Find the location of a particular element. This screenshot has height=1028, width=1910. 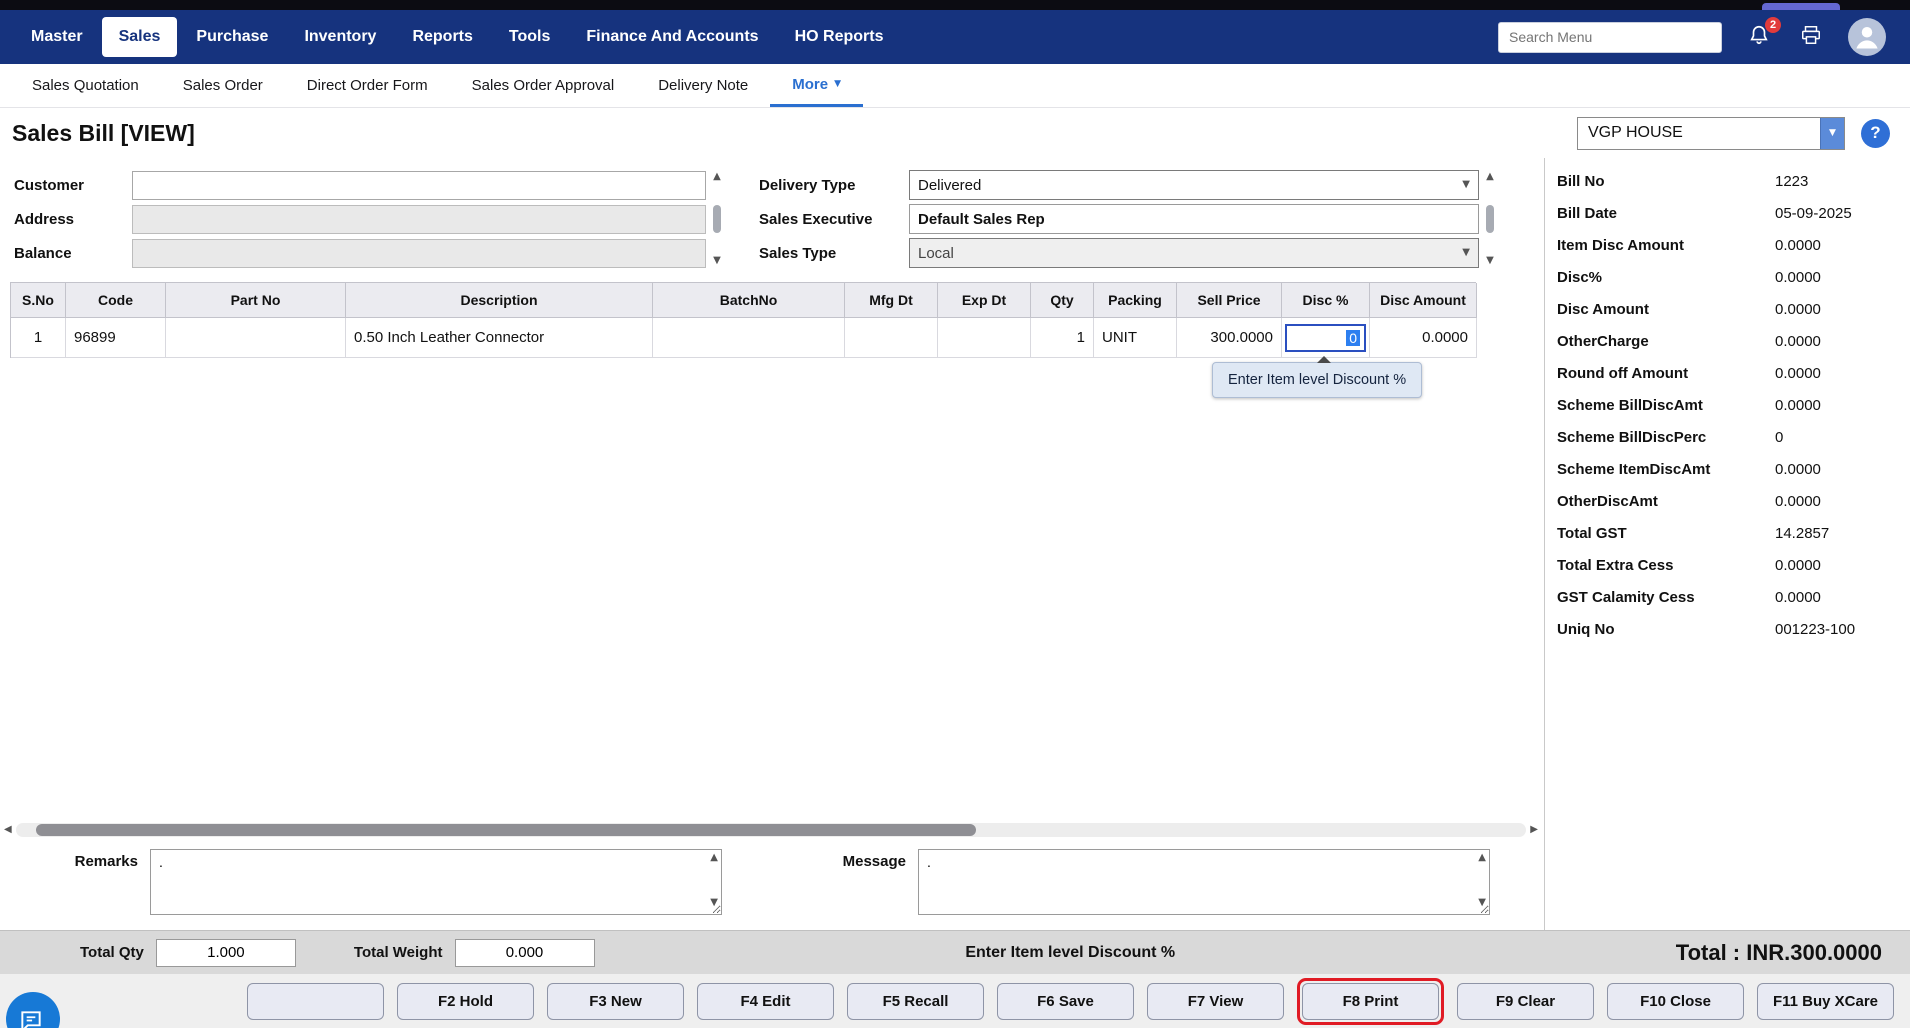

subnav-sales-quotation: Sales Quotation is located at coordinates (85, 85).